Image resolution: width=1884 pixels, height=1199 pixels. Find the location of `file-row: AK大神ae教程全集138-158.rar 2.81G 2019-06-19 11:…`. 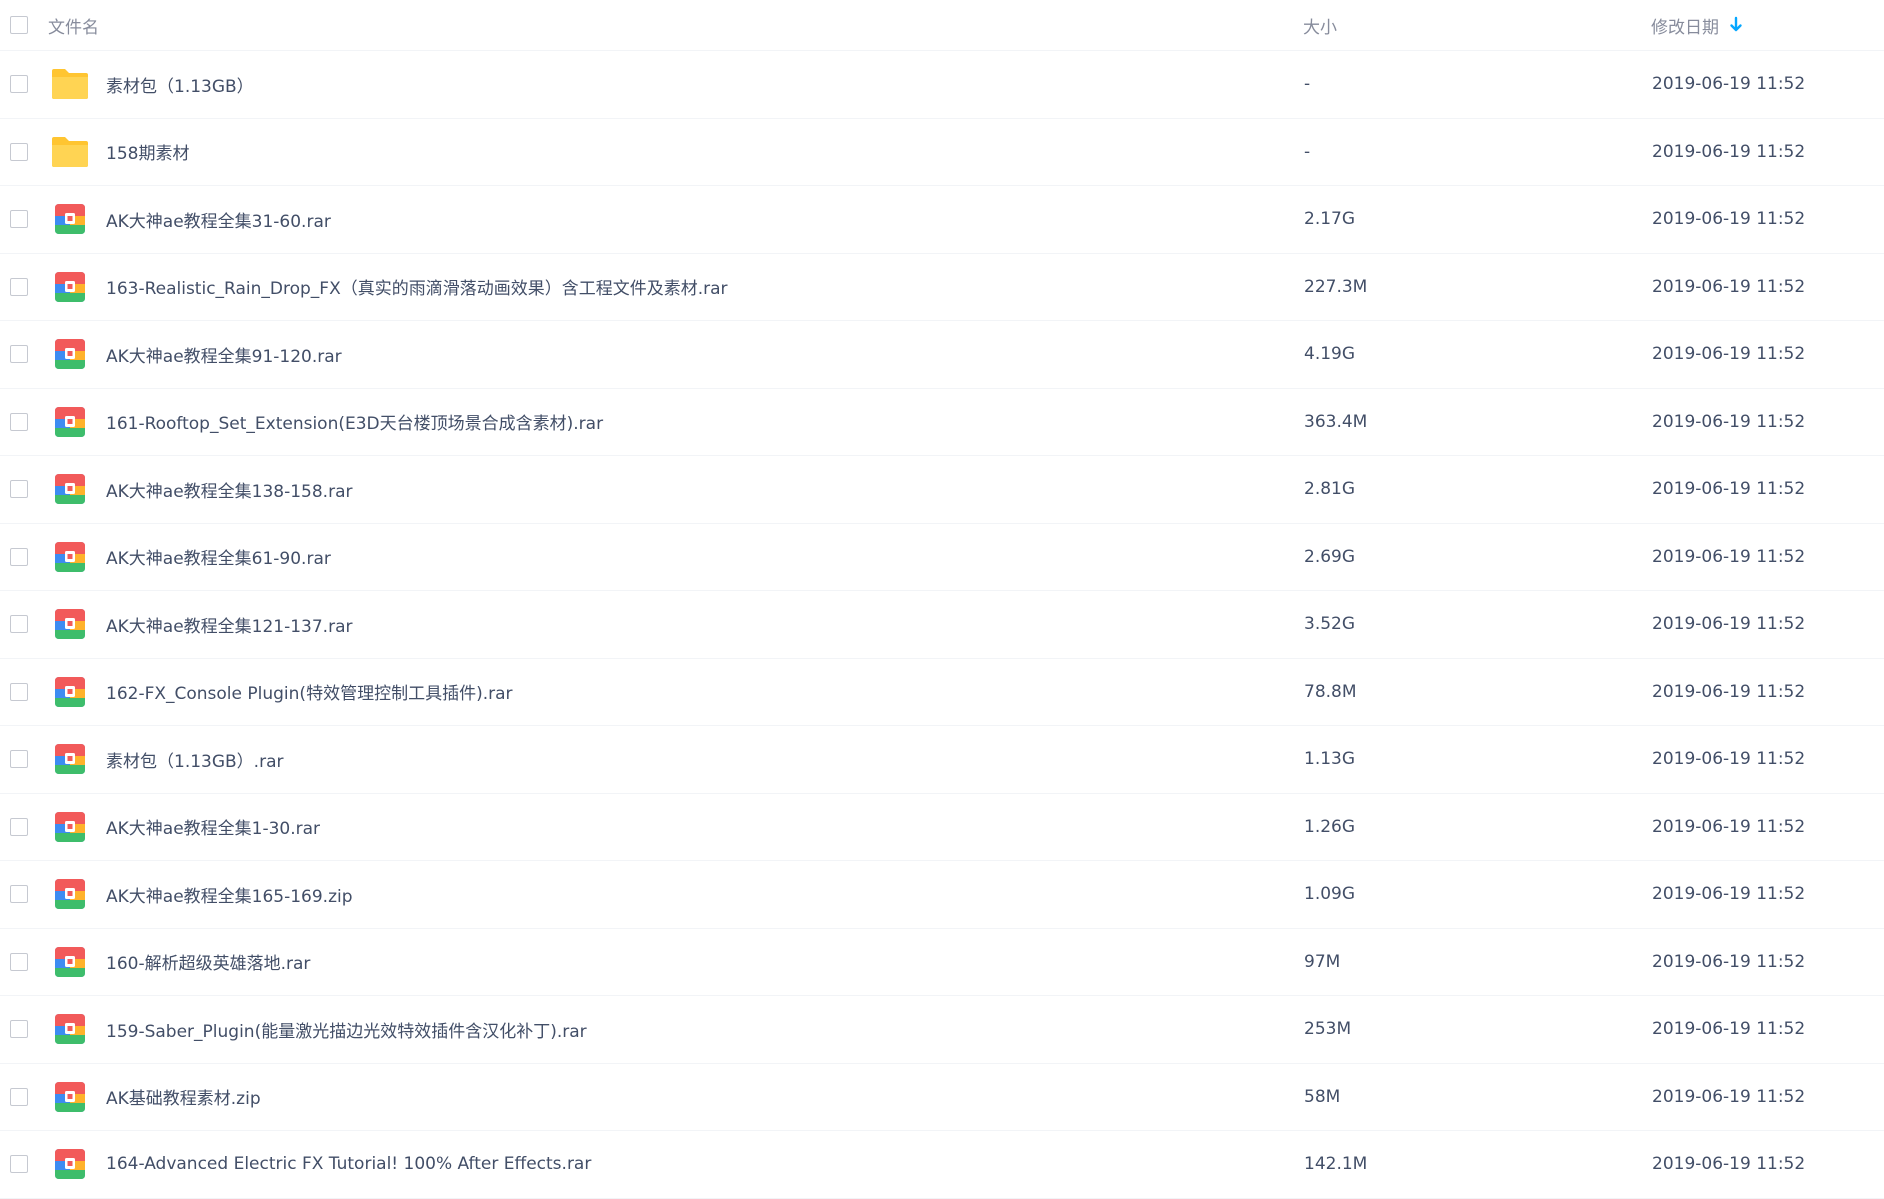

file-row: AK大神ae教程全集138-158.rar 2.81G 2019-06-19 11:… is located at coordinates (942, 490).